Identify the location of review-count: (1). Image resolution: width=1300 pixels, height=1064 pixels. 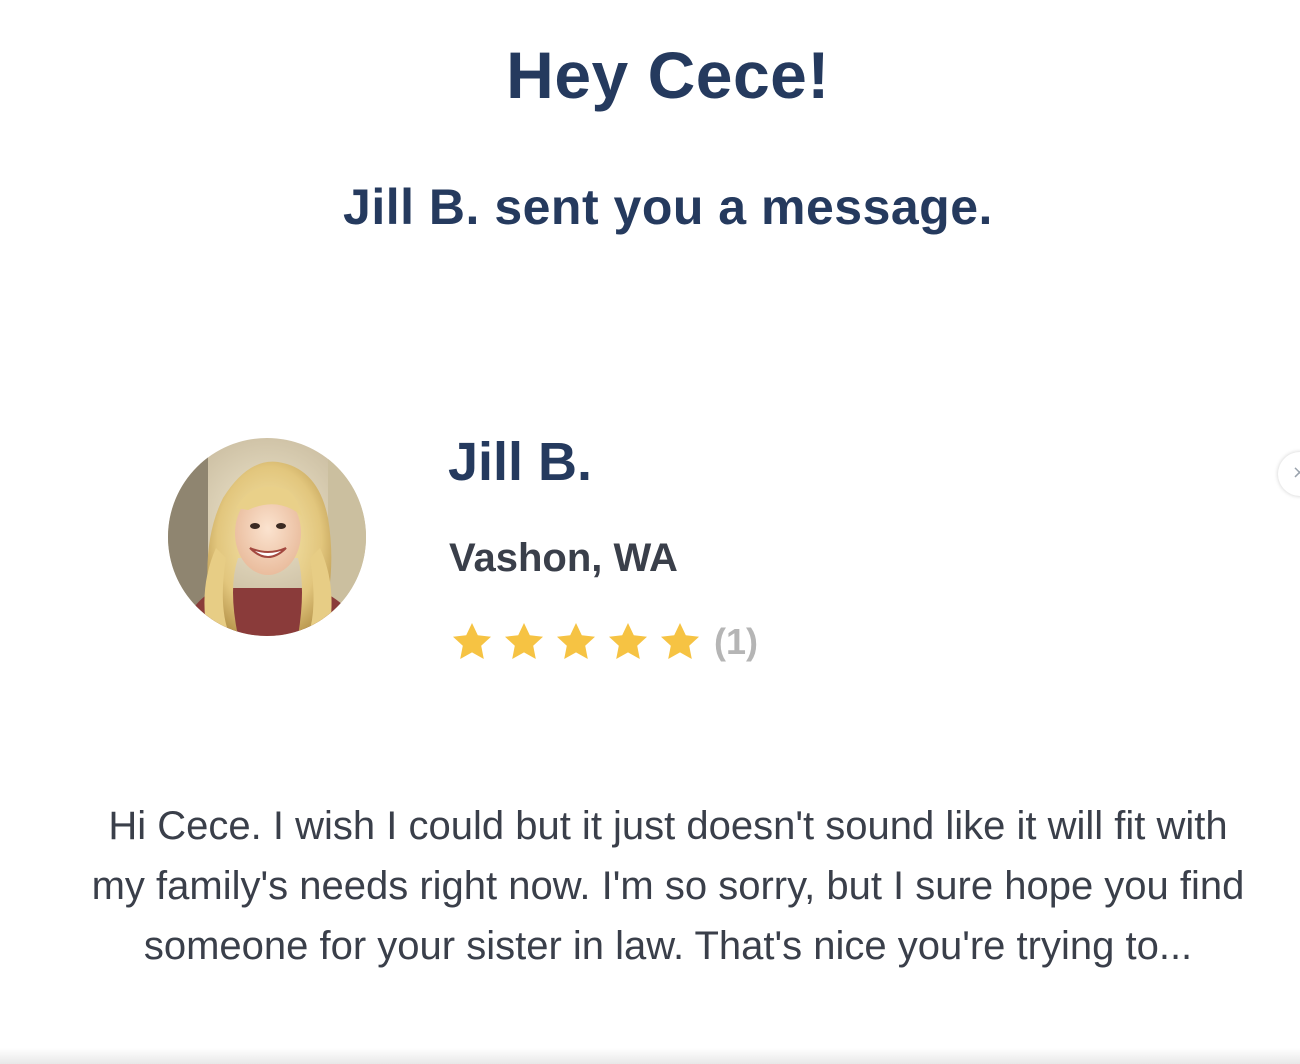
(736, 642).